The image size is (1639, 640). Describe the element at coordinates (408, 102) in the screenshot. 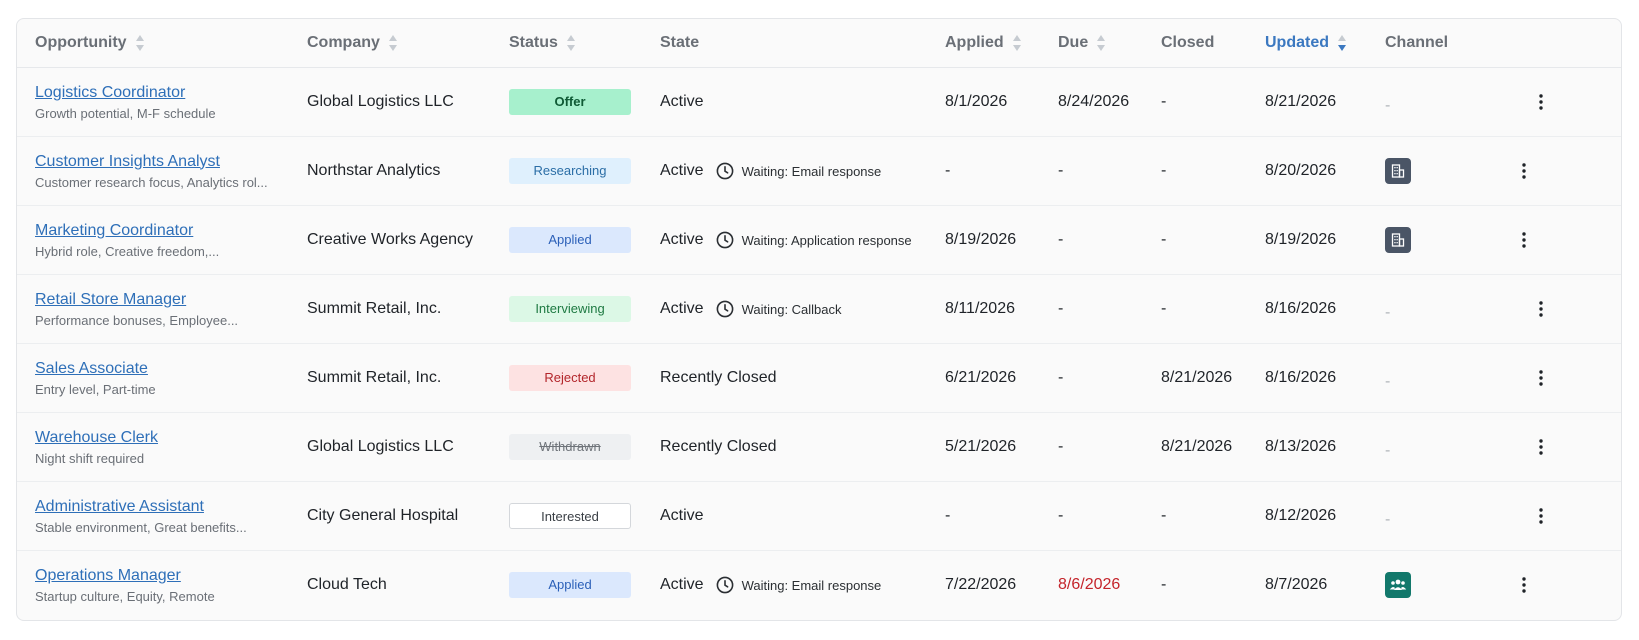

I see `company-cell: Global Logistics LLC` at that location.